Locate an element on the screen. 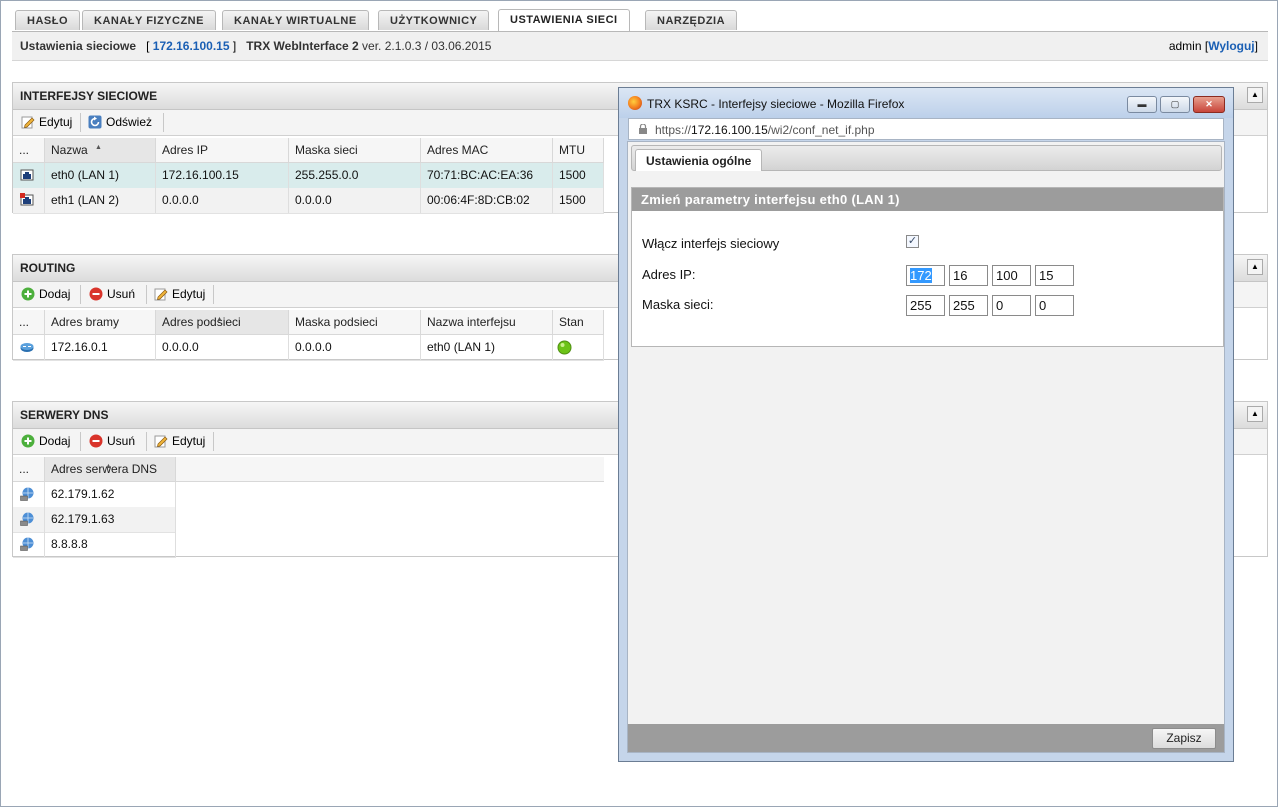  maximize-icon: ▢ is located at coordinates (1175, 104).